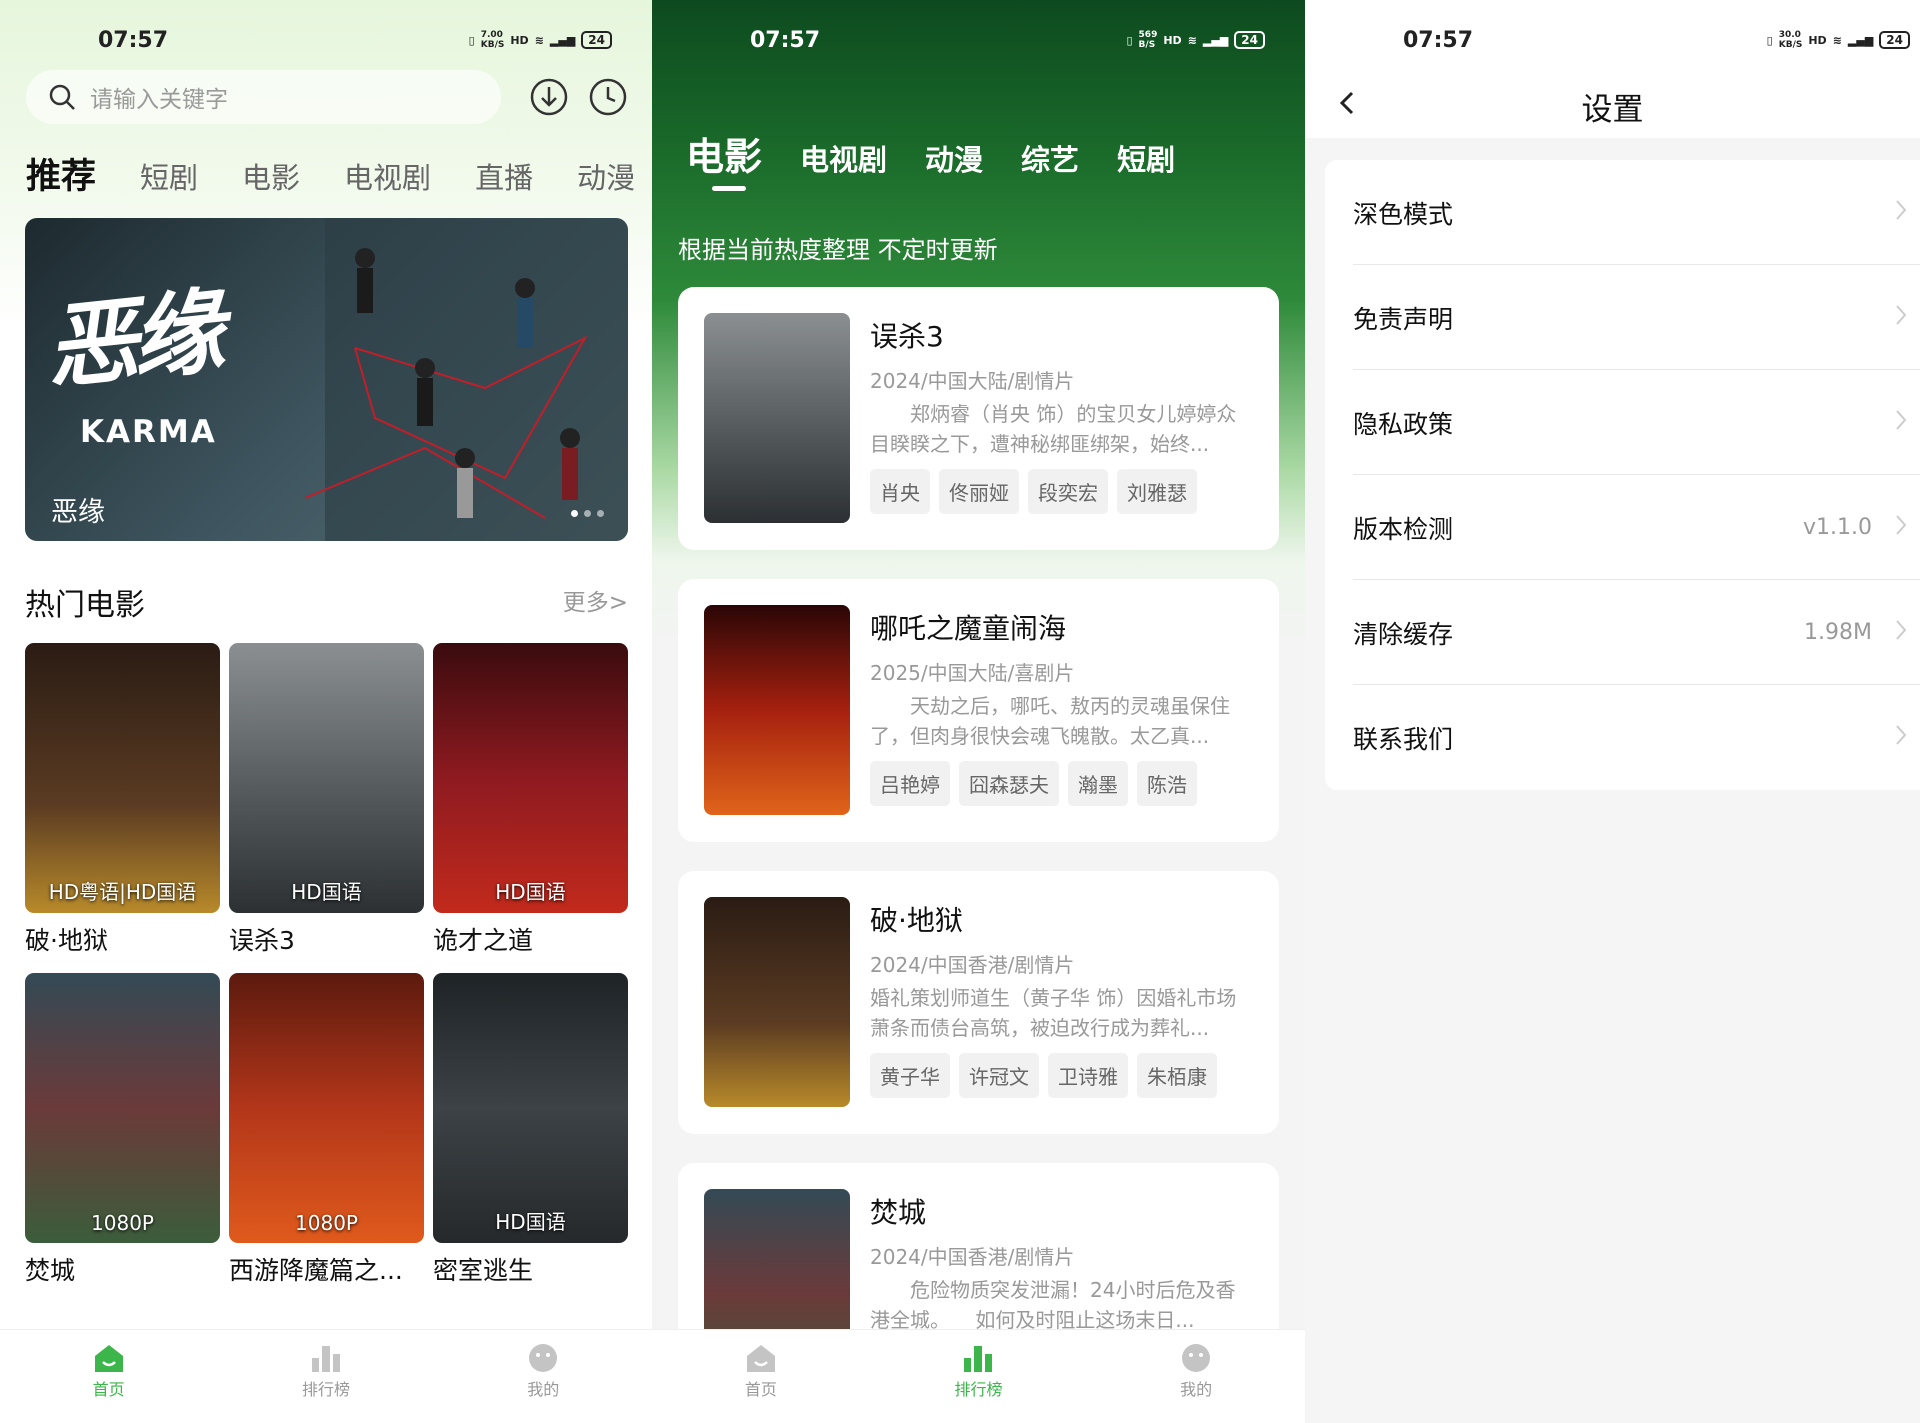  Describe the element at coordinates (608, 97) in the screenshot. I see `history-icon` at that location.